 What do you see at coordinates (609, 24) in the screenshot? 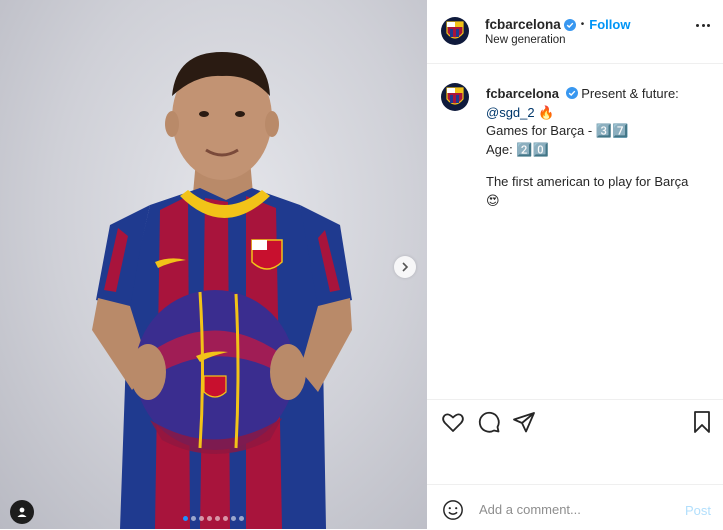
I see `follow-button: Follow` at bounding box center [609, 24].